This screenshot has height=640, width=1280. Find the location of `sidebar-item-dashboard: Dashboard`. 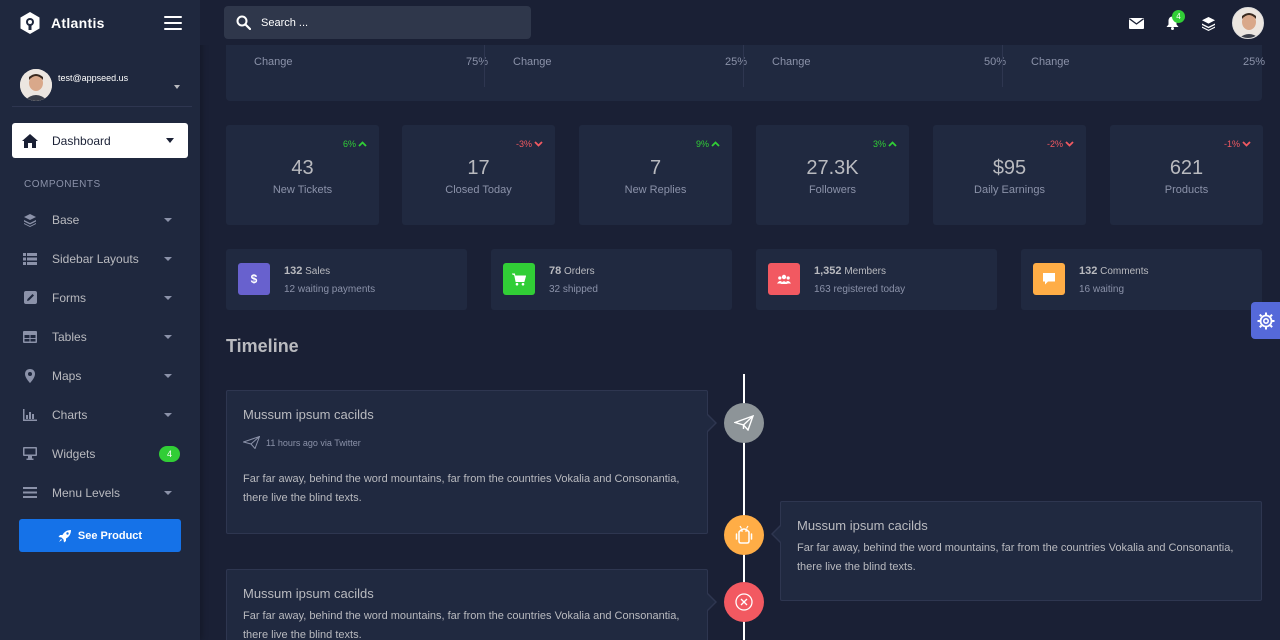

sidebar-item-dashboard: Dashboard is located at coordinates (100, 140).